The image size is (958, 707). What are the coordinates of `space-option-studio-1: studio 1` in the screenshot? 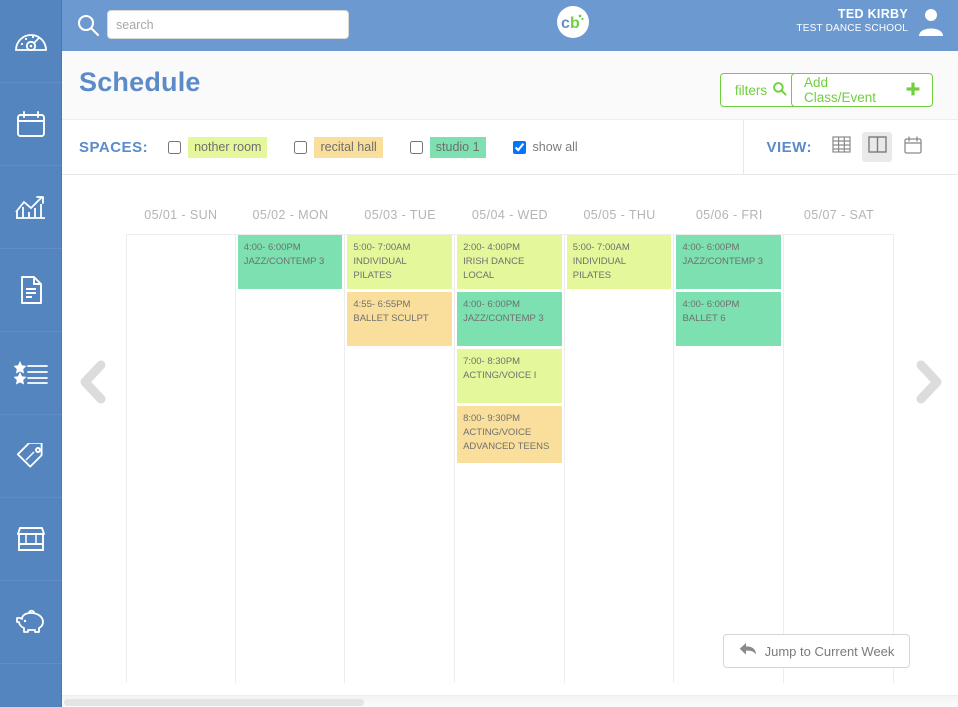 It's located at (447, 147).